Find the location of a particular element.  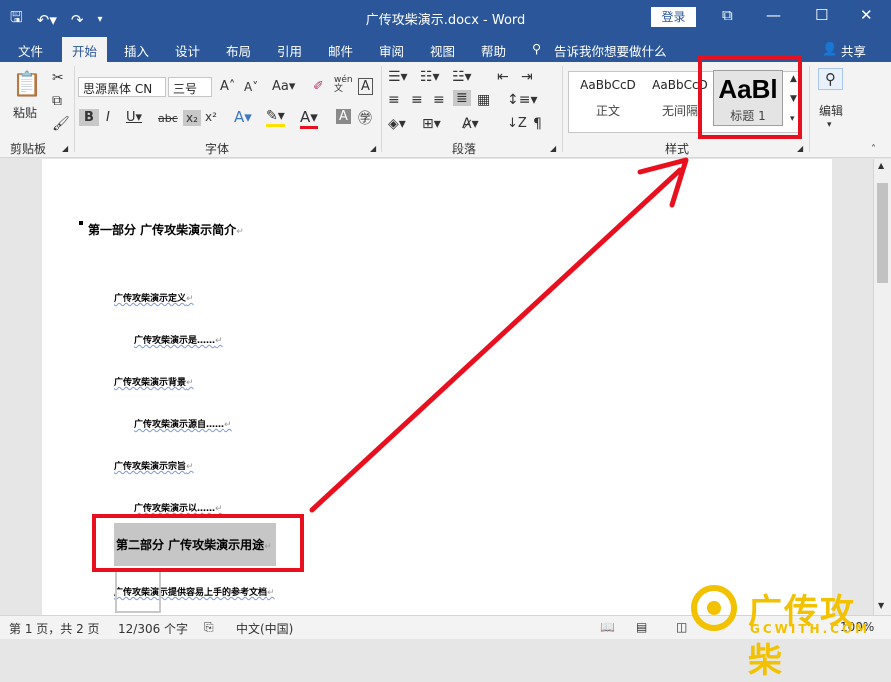

site-watermark: 广传攻柴 GCWITH.COM is located at coordinates (788, 629).